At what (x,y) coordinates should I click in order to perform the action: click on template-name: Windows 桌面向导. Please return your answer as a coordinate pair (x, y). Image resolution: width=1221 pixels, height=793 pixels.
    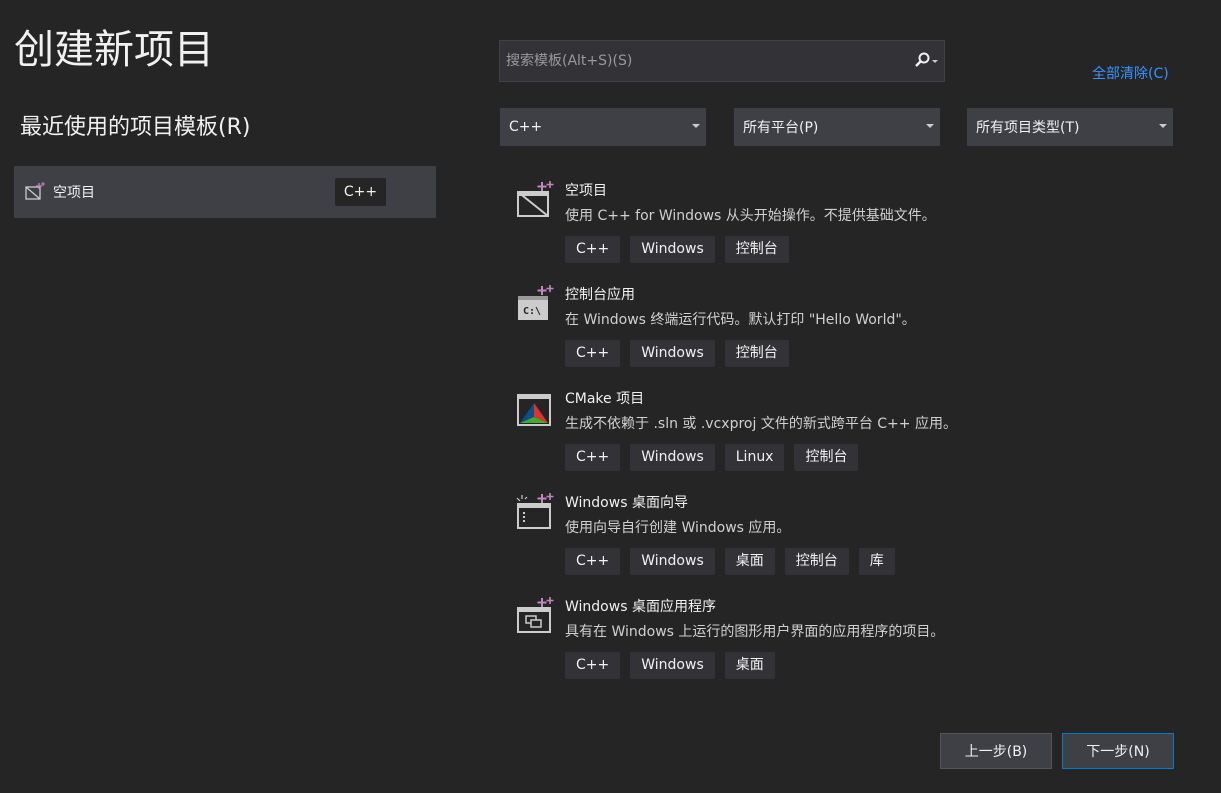
    Looking at the image, I should click on (626, 503).